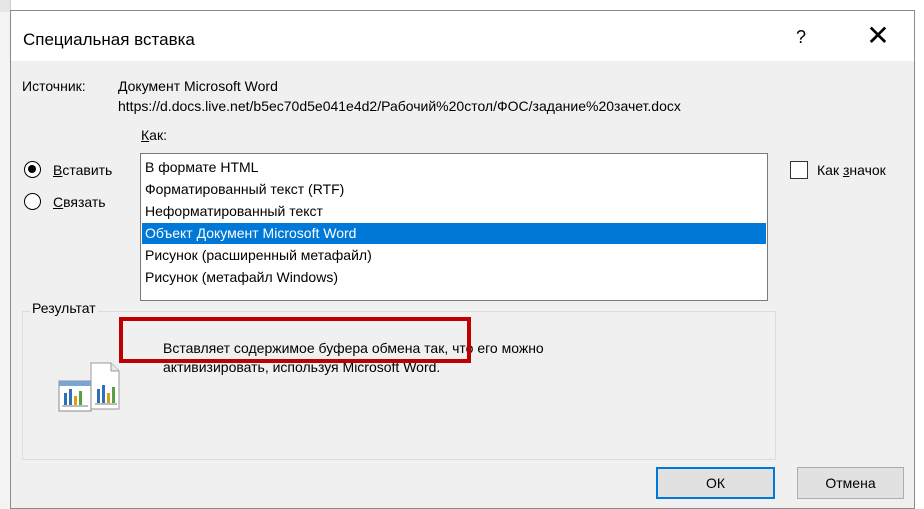 This screenshot has width=924, height=509. I want to click on radio-selected-dot, so click(32, 169).